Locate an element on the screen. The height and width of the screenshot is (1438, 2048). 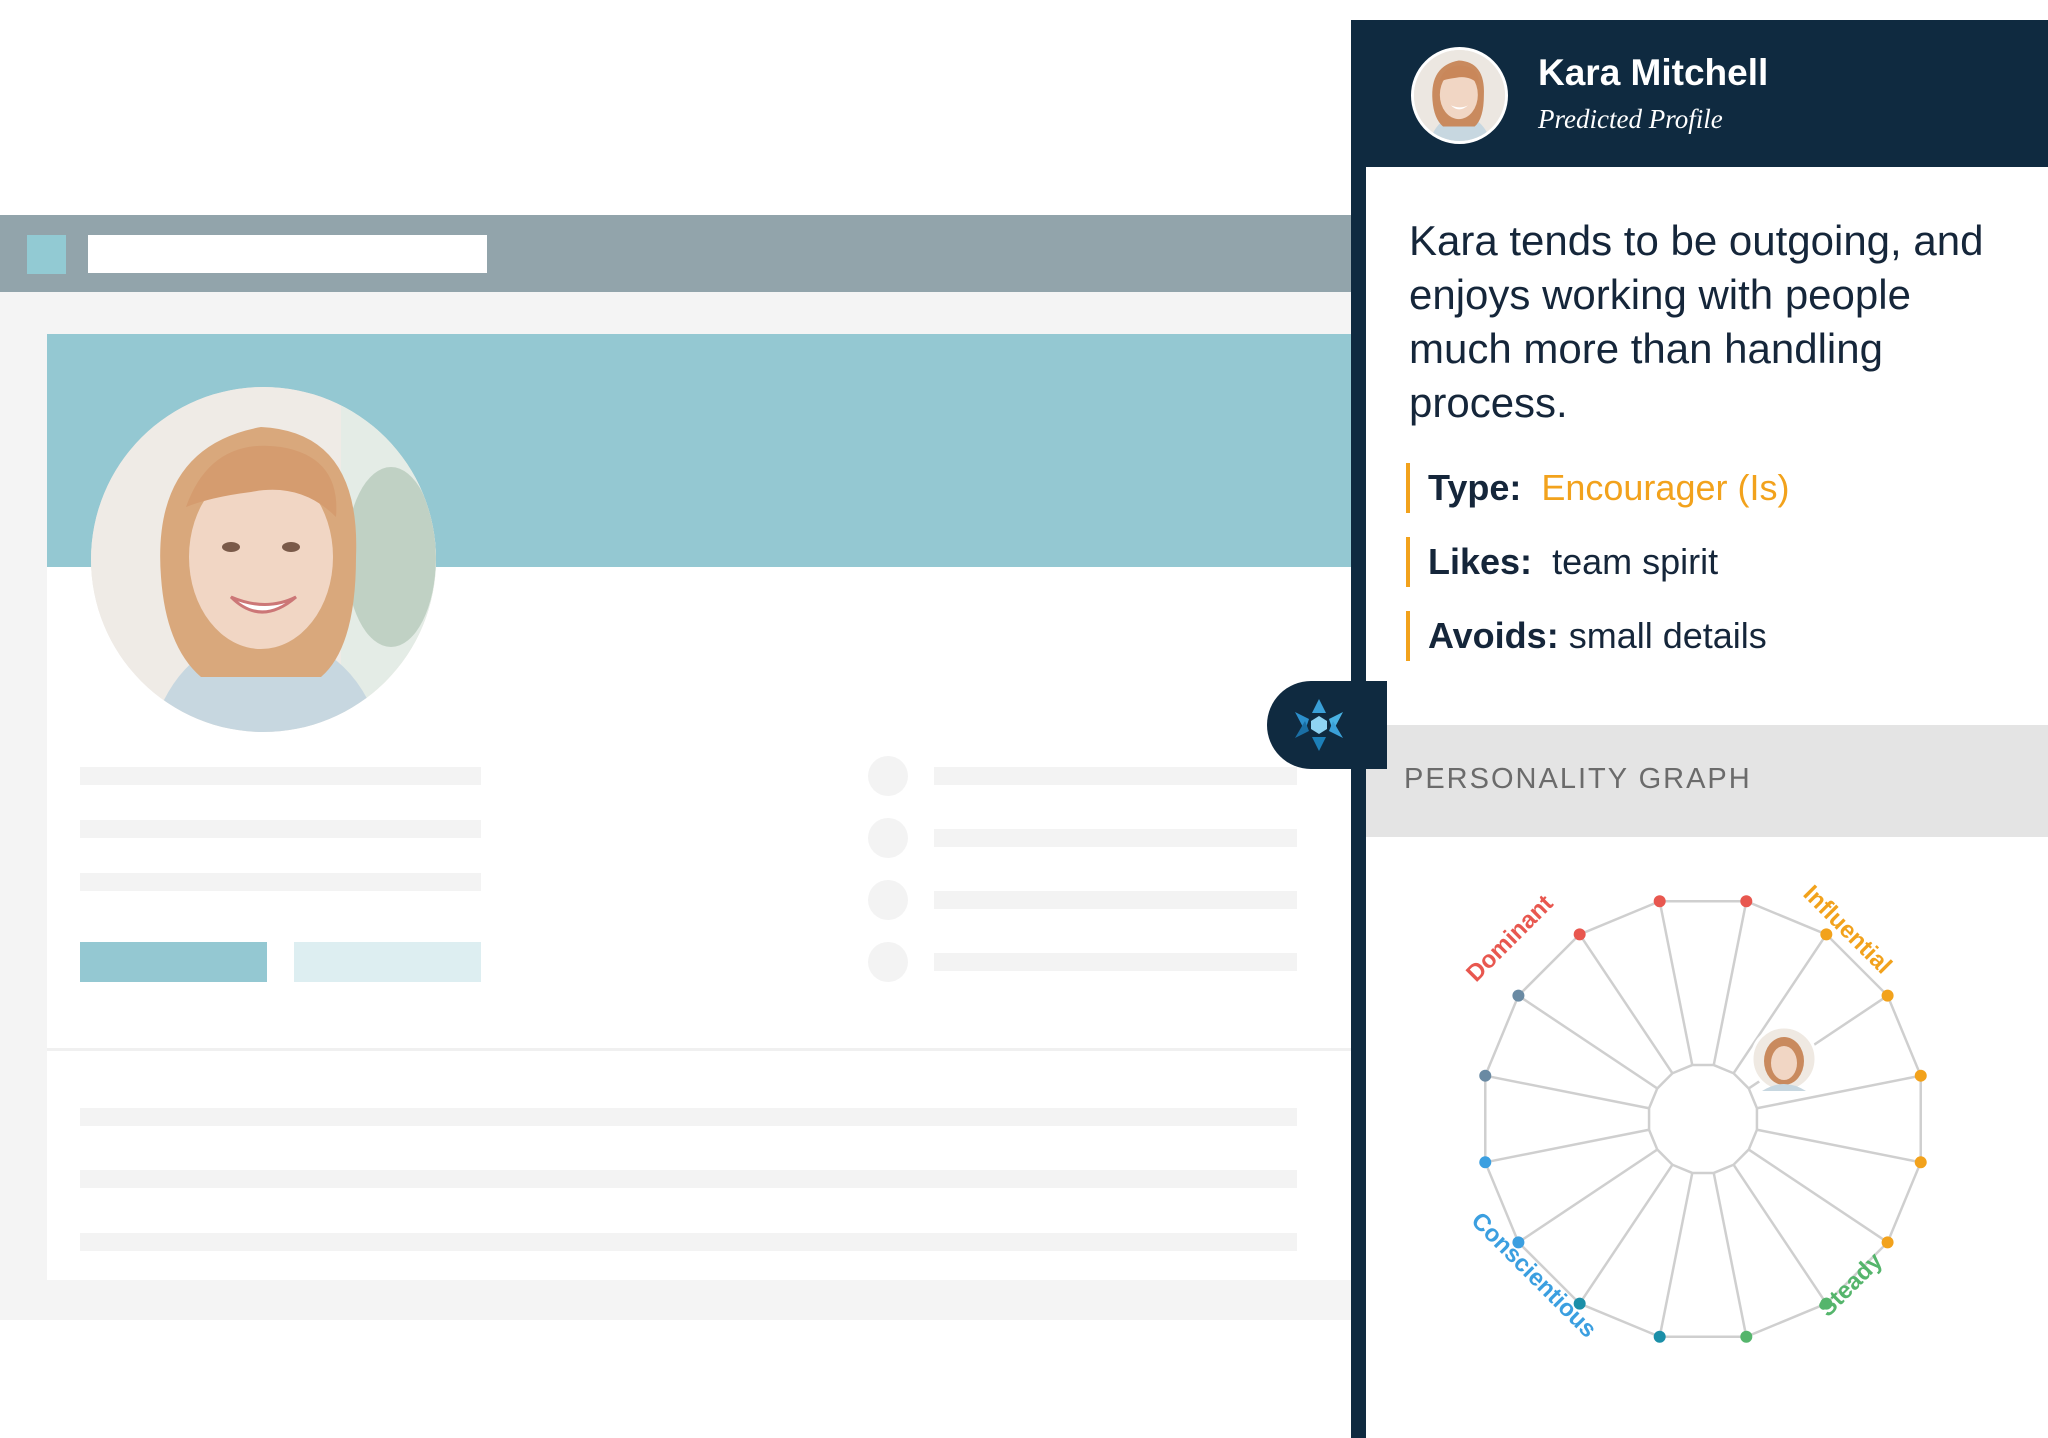
trait-avoids: Avoids: small details is located at coordinates (1586, 636).